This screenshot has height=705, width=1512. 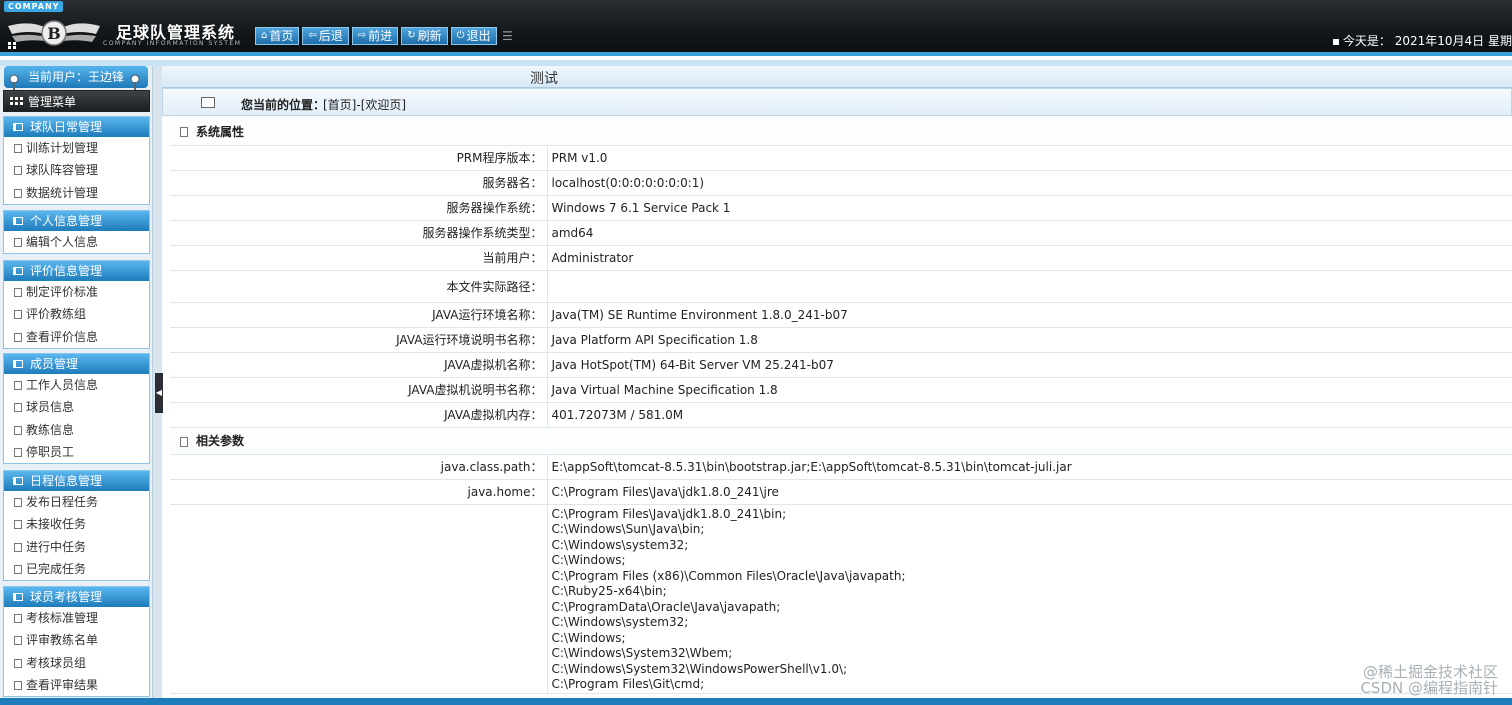 I want to click on sidebar-item-label: 已完成任务, so click(x=56, y=568).